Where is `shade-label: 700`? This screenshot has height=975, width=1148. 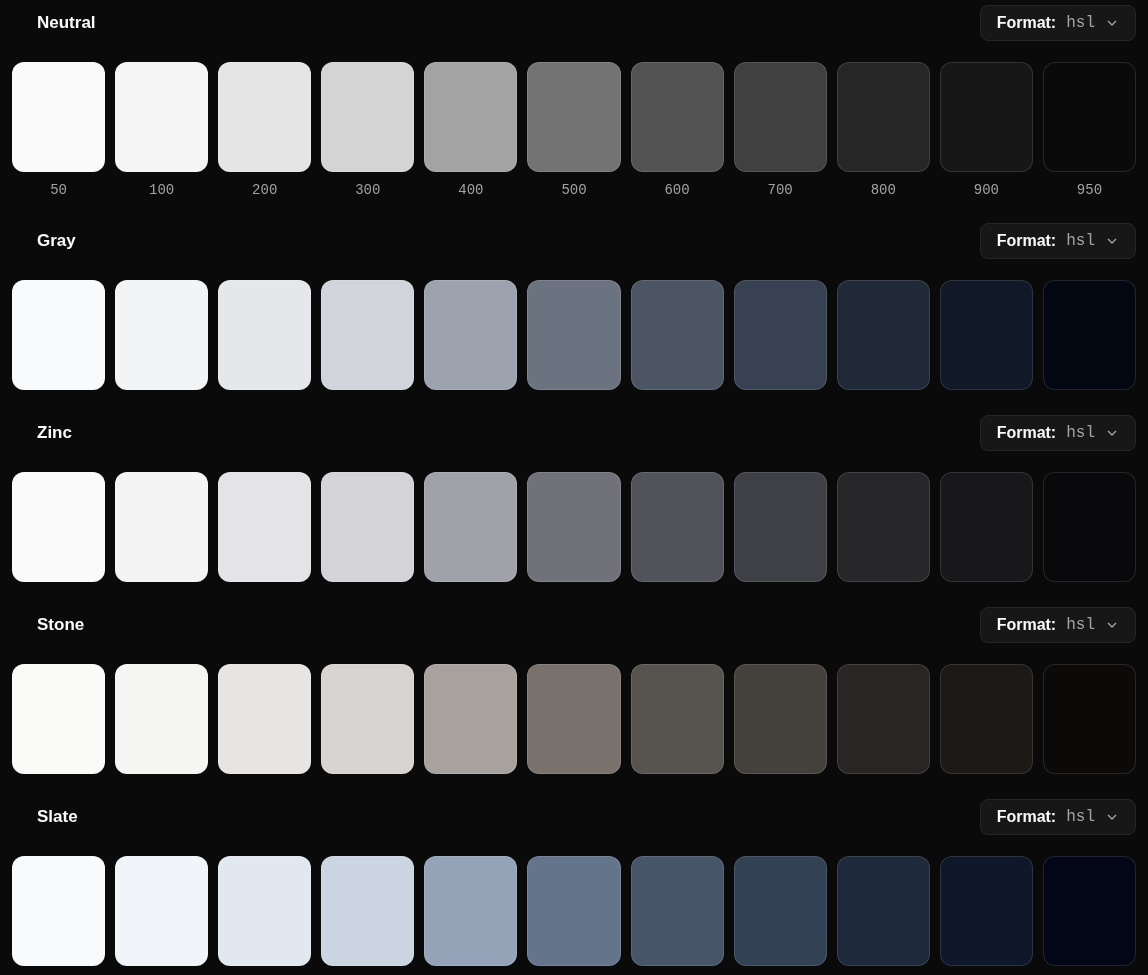 shade-label: 700 is located at coordinates (780, 190).